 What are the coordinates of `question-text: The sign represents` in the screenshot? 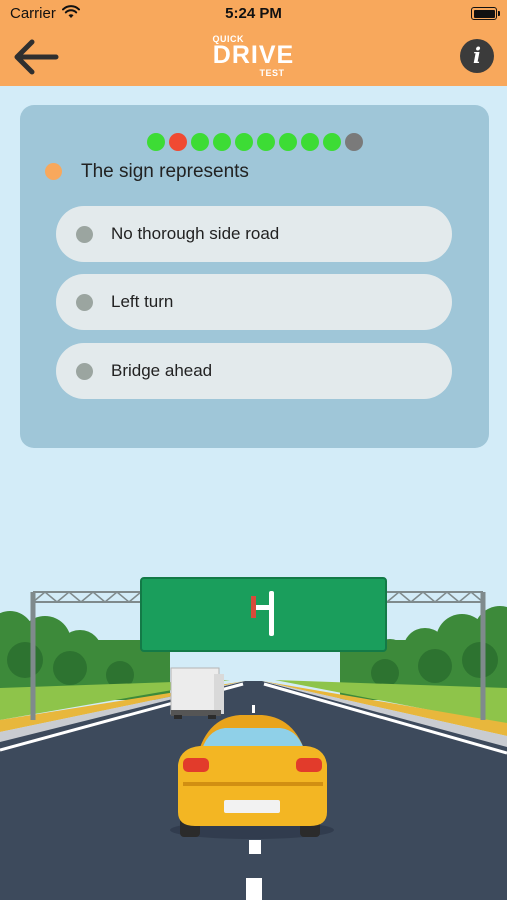 It's located at (165, 171).